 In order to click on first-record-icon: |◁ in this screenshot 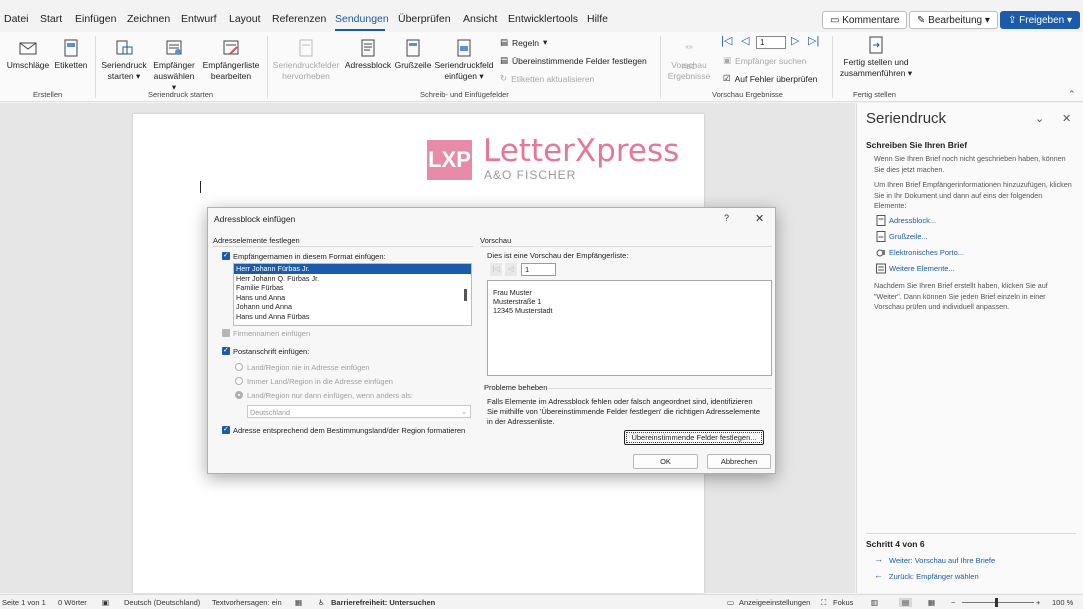, I will do `click(726, 40)`.